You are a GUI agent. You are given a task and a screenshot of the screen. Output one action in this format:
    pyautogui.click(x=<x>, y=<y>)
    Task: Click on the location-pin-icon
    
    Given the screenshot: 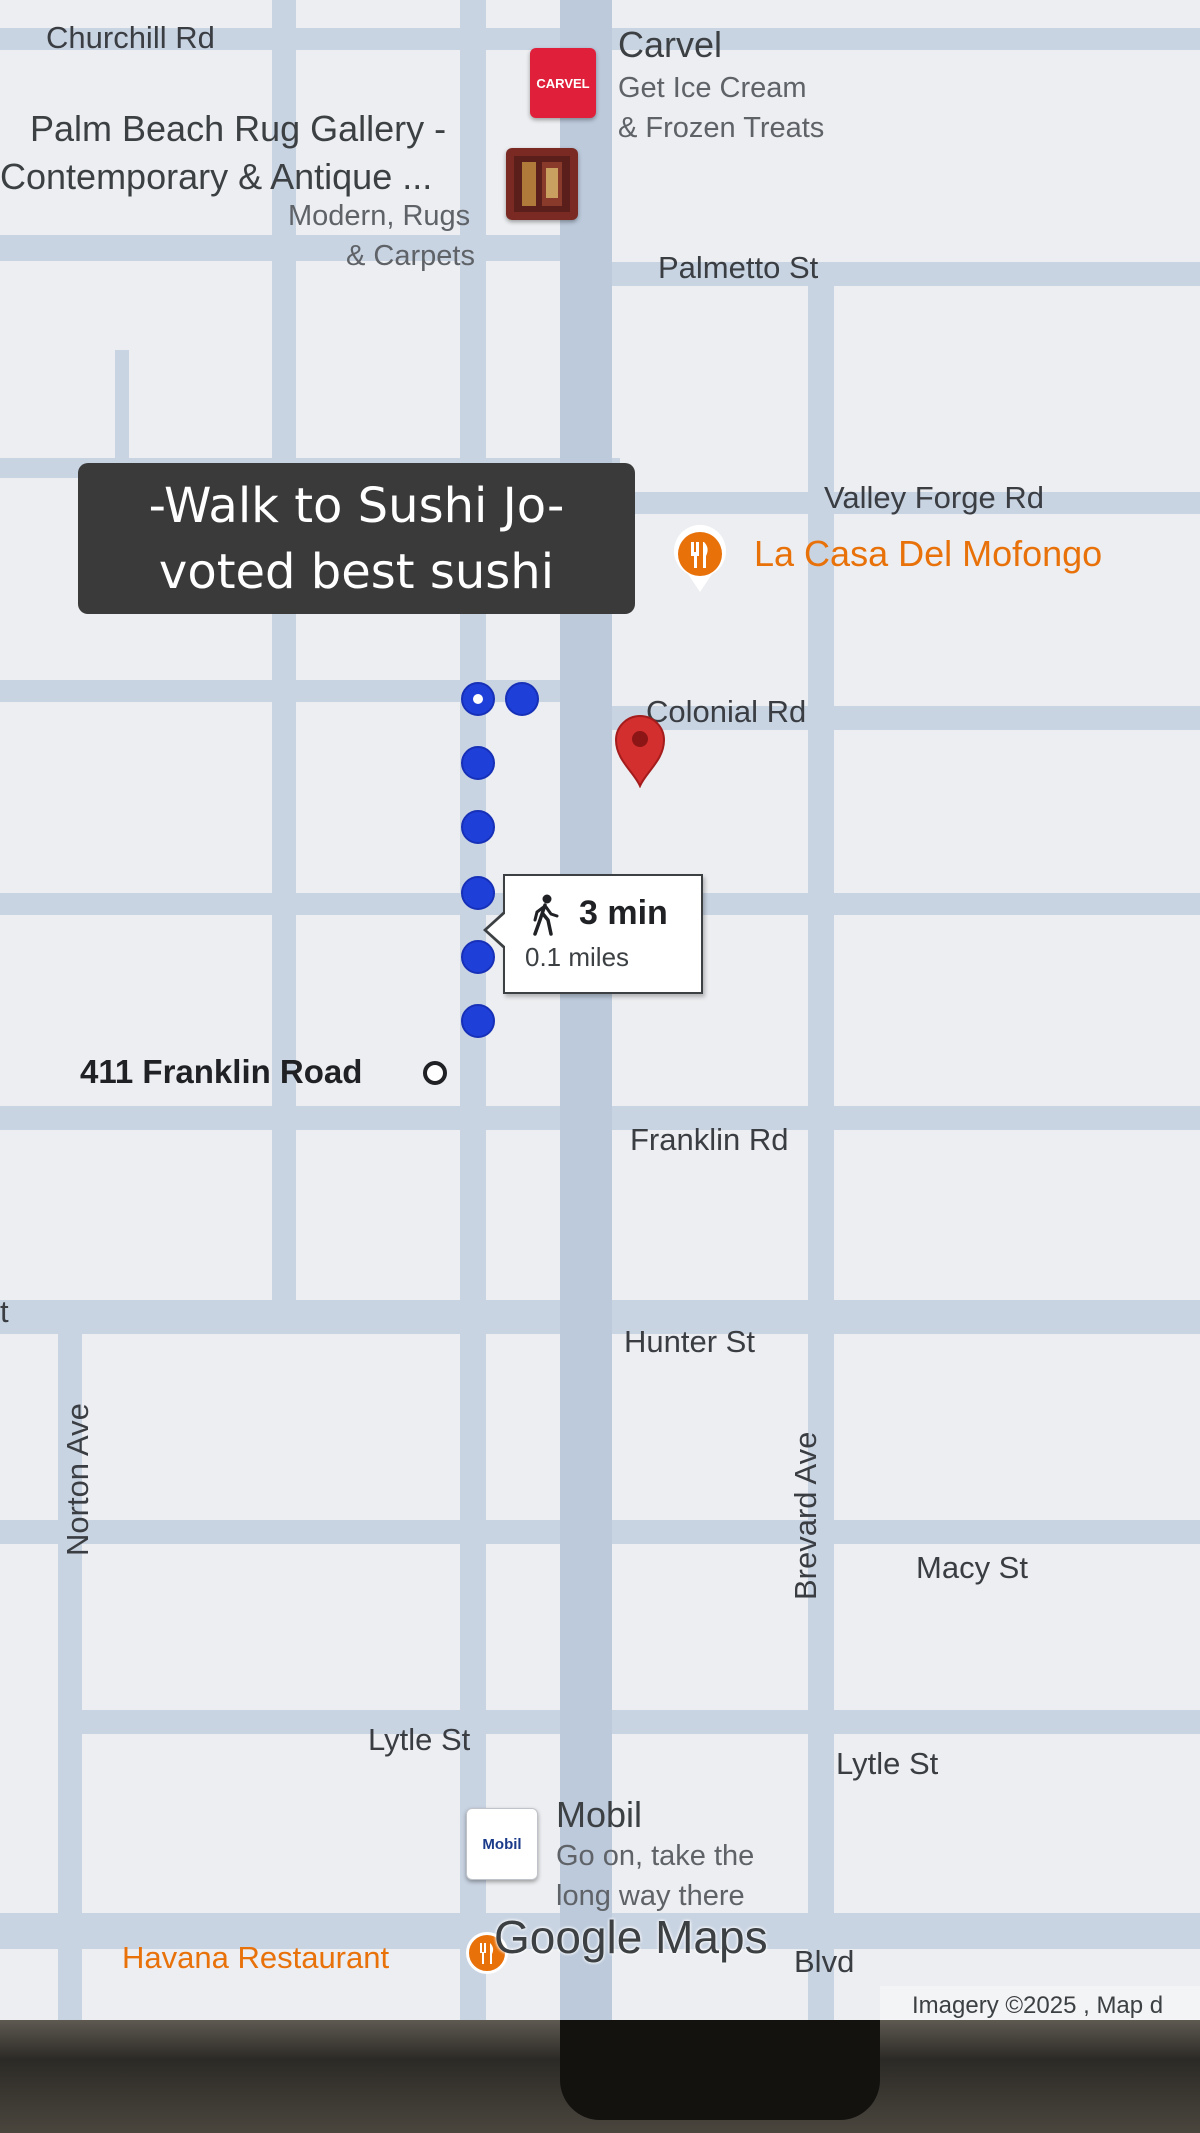 What is the action you would take?
    pyautogui.click(x=640, y=752)
    